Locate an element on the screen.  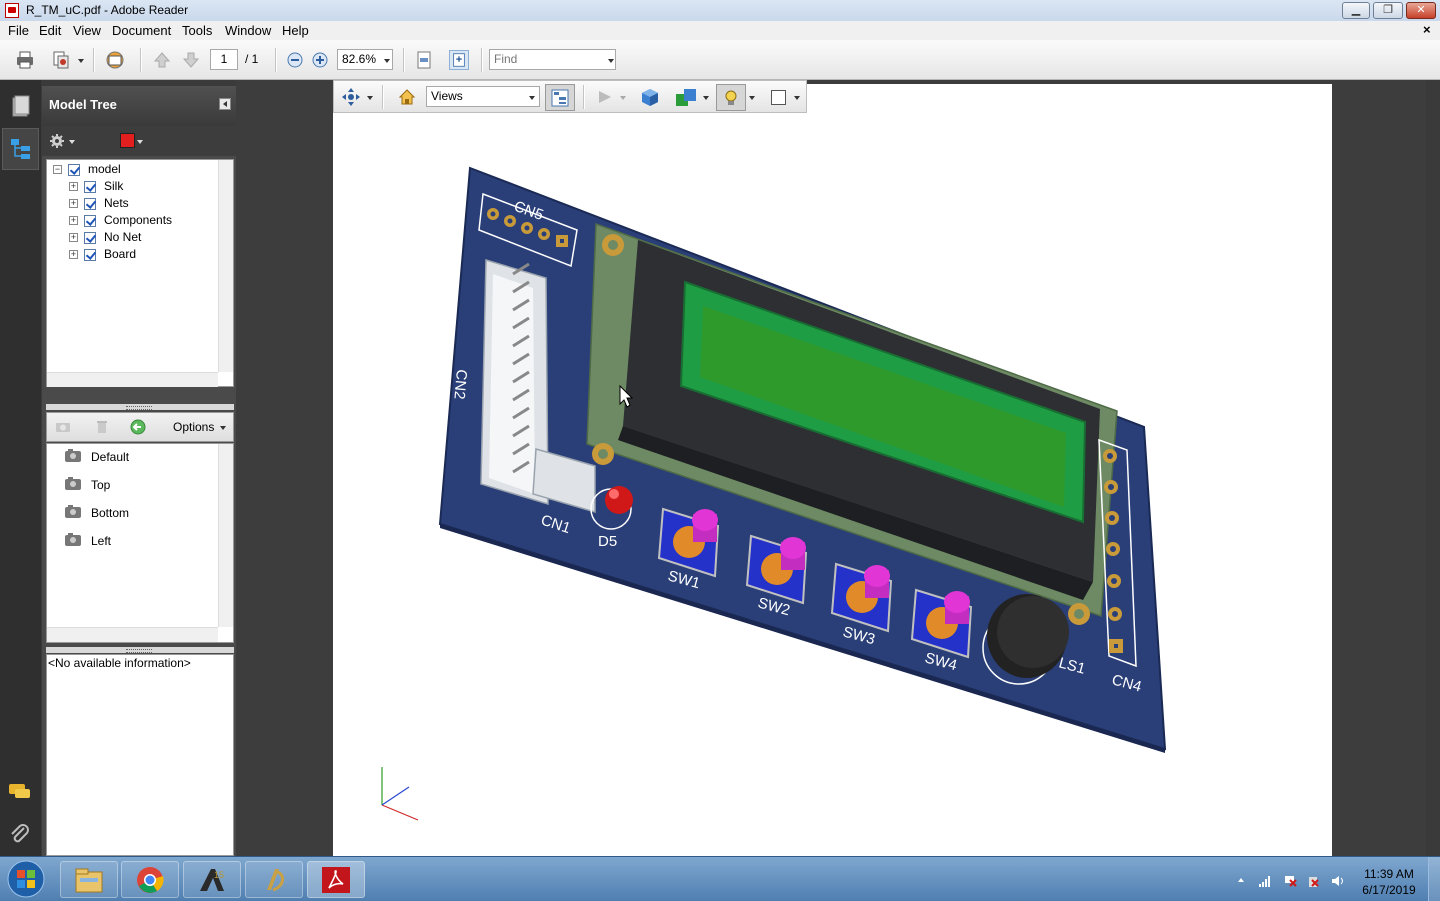
projection-icon is located at coordinates (650, 97).